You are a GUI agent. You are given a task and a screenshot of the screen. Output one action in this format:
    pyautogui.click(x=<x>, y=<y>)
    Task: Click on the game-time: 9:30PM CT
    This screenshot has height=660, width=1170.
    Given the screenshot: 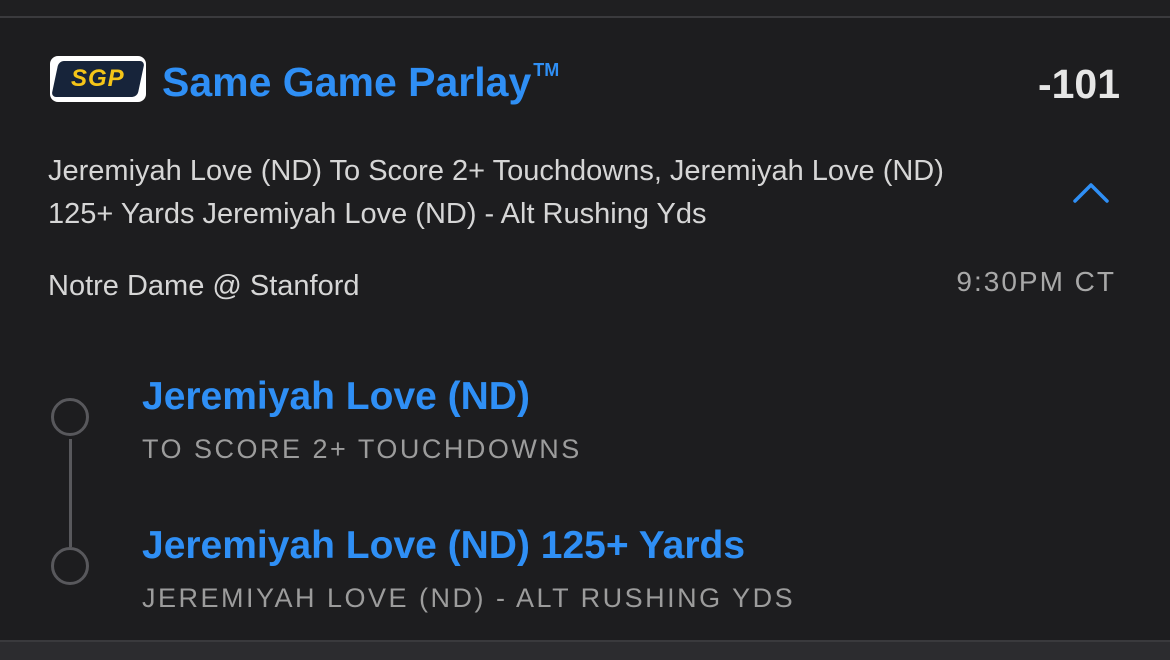 What is the action you would take?
    pyautogui.click(x=1036, y=281)
    